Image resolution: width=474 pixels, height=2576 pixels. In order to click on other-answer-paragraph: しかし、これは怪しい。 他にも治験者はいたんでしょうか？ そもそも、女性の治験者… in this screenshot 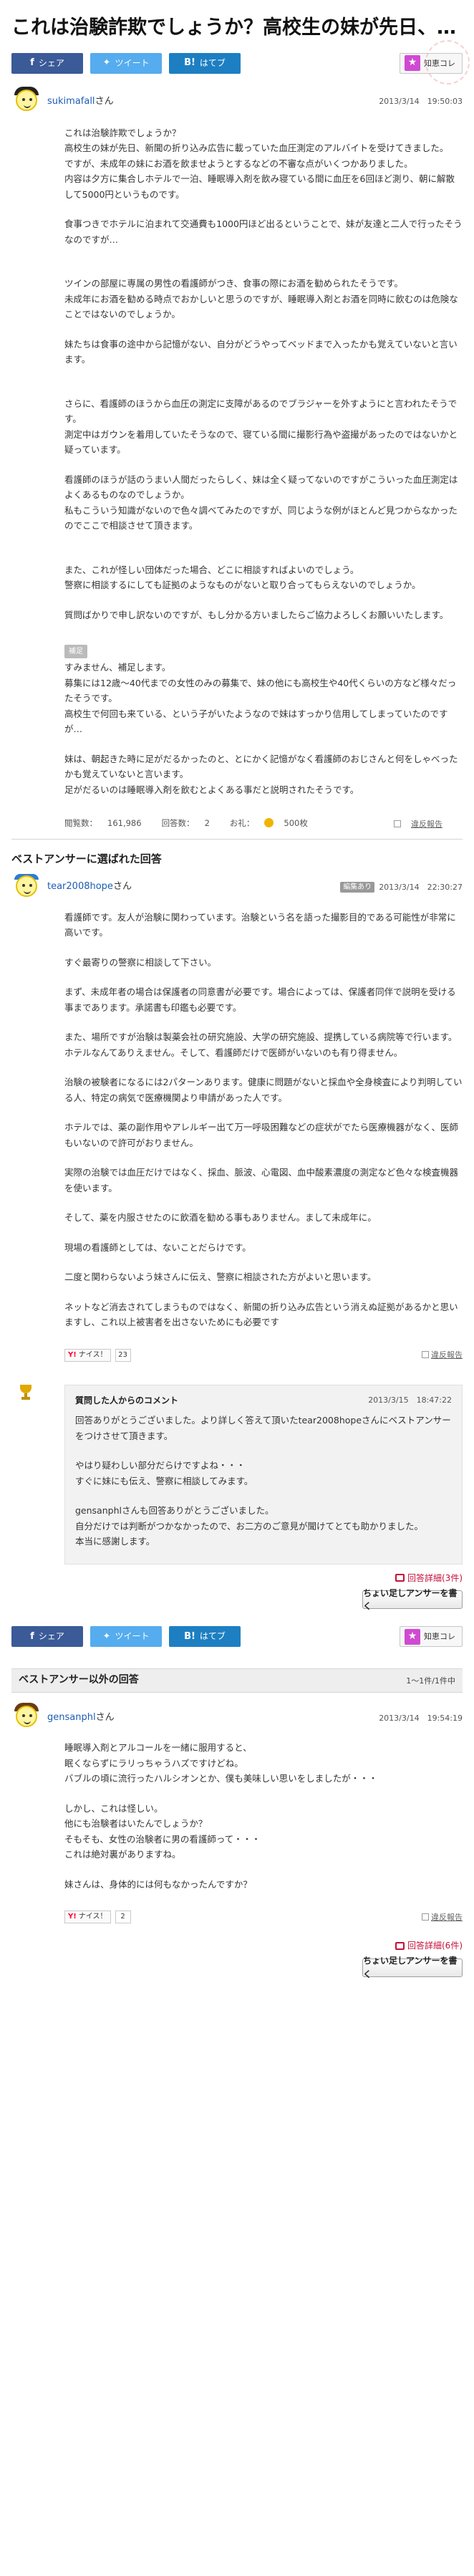, I will do `click(163, 1831)`.